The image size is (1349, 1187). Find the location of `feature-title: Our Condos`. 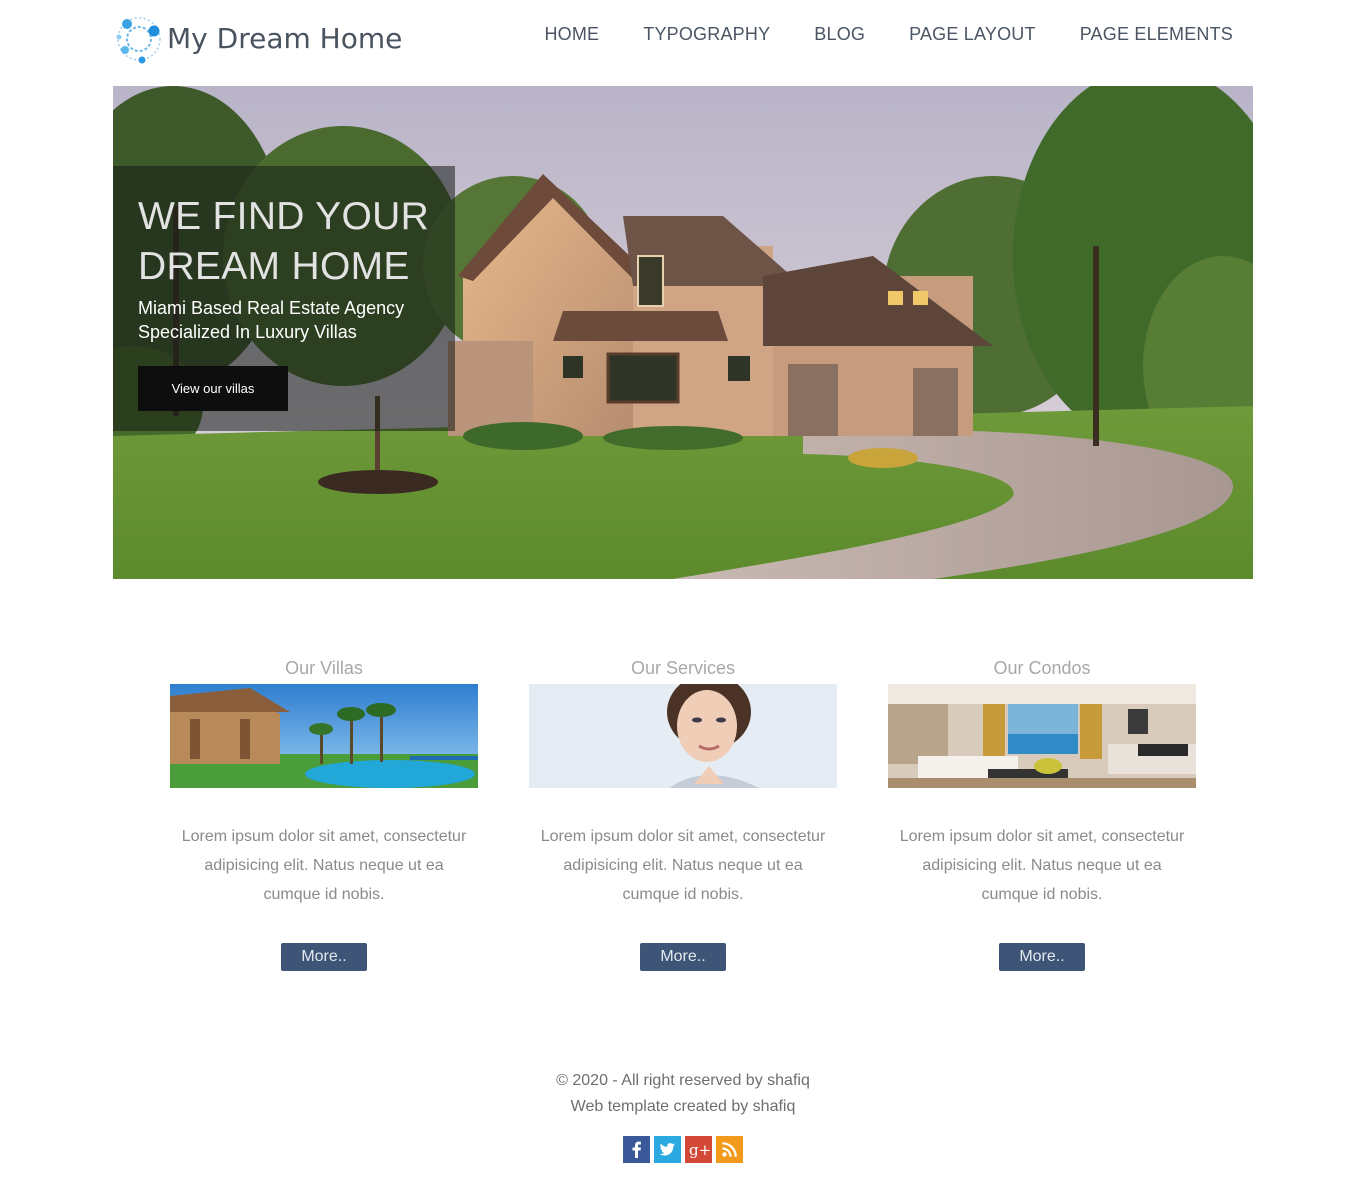

feature-title: Our Condos is located at coordinates (1042, 668).